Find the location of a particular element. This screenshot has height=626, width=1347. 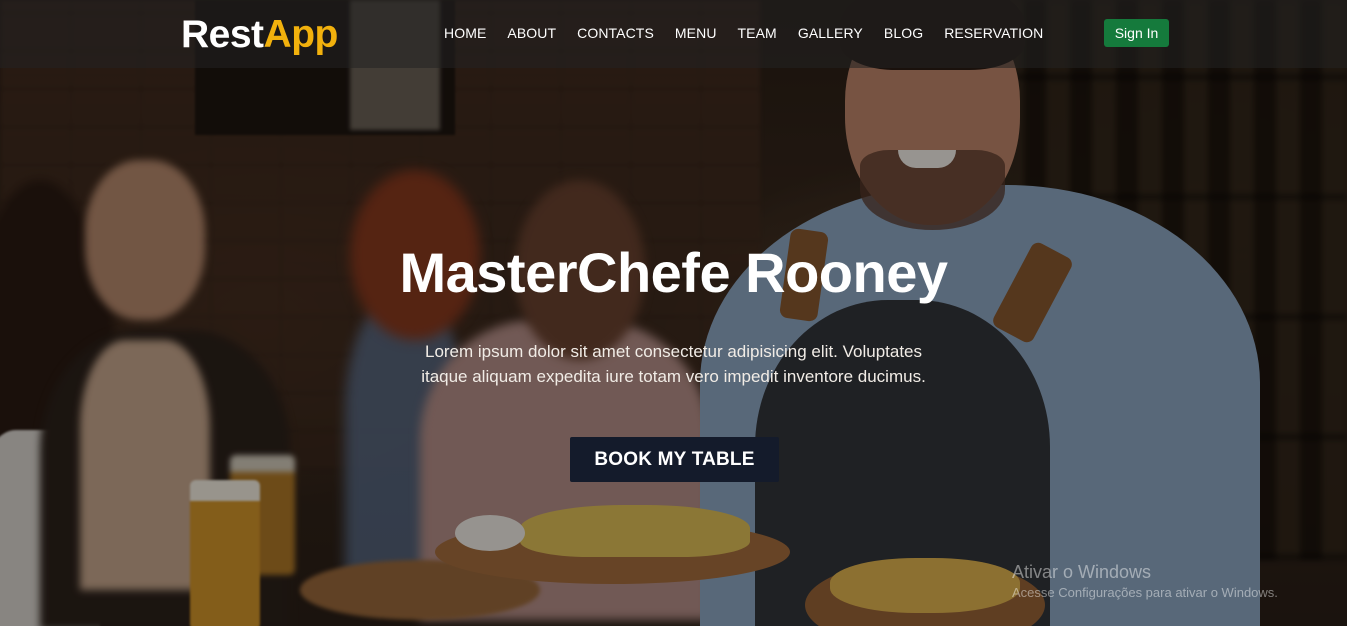

brand-logo: RestApp is located at coordinates (259, 35).